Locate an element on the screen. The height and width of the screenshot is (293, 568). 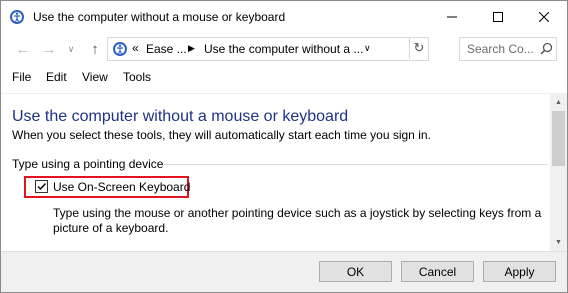
maximize-icon is located at coordinates (498, 17).